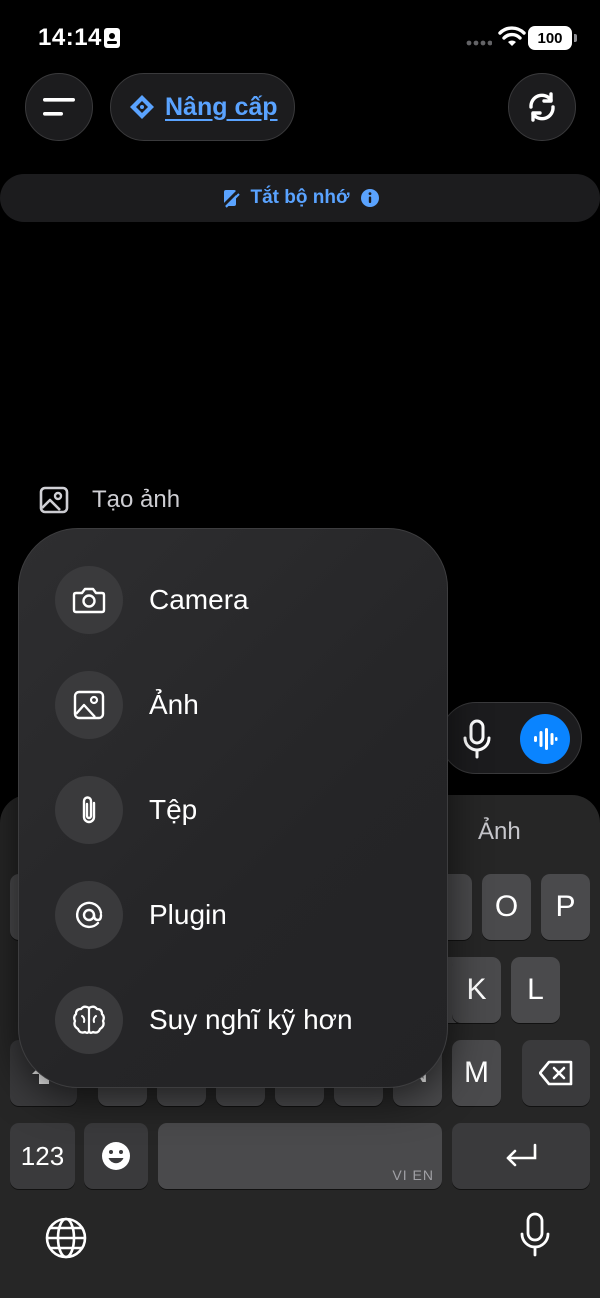 The height and width of the screenshot is (1298, 600). Describe the element at coordinates (300, 1156) in the screenshot. I see `space-key: VI EN` at that location.